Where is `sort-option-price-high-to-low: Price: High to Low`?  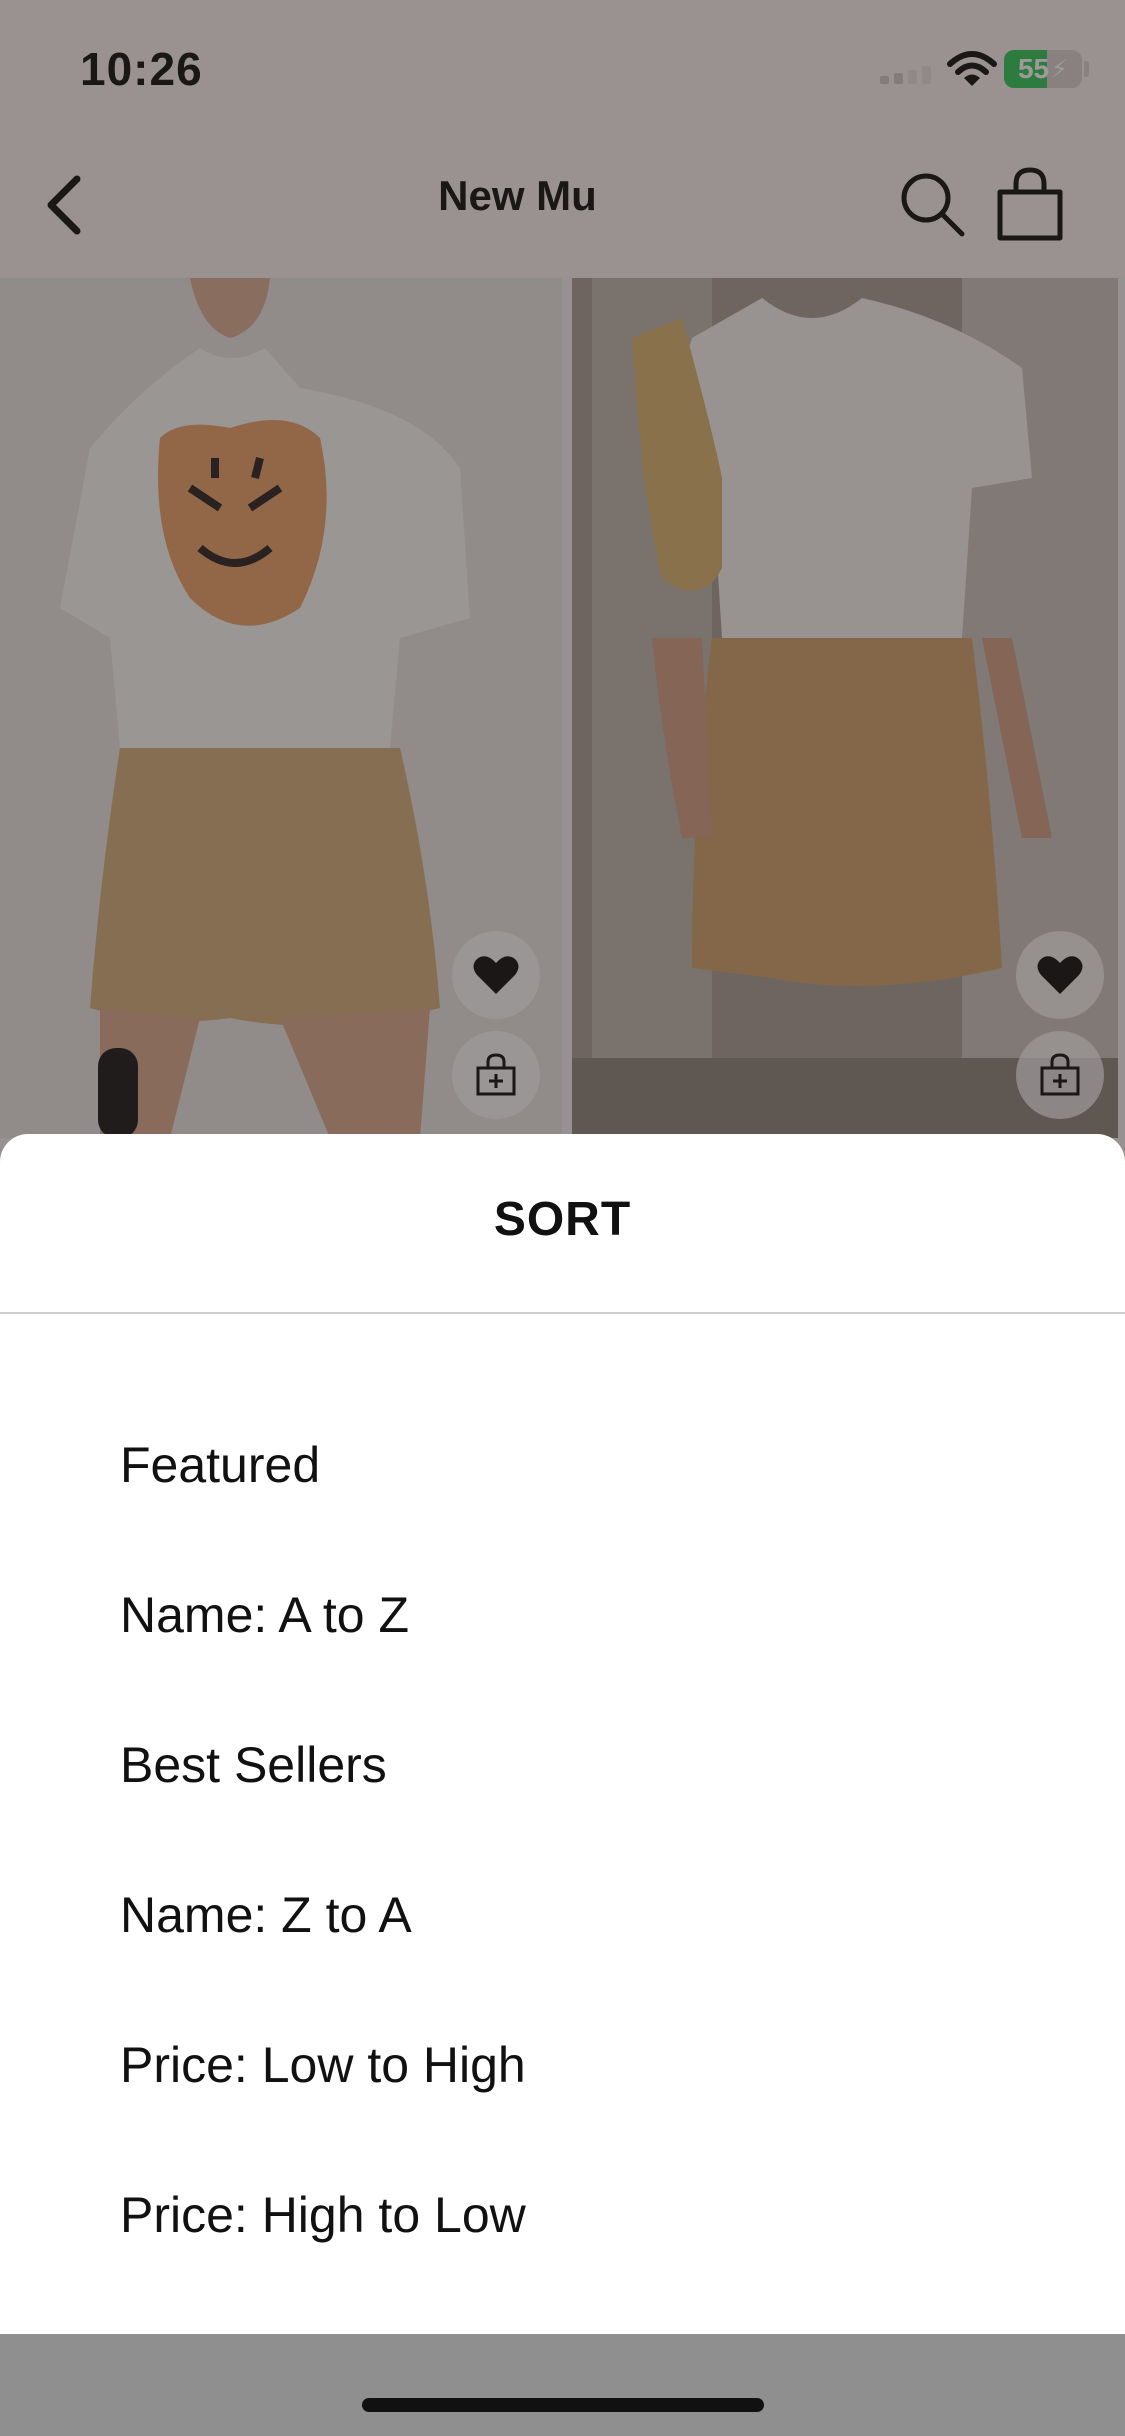 sort-option-price-high-to-low: Price: High to Low is located at coordinates (570, 2215).